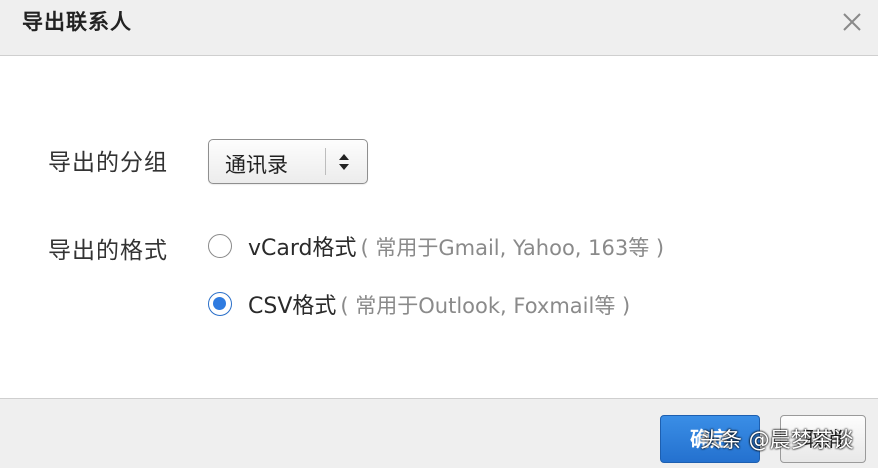  Describe the element at coordinates (108, 163) in the screenshot. I see `group-label: 导出的分组` at that location.